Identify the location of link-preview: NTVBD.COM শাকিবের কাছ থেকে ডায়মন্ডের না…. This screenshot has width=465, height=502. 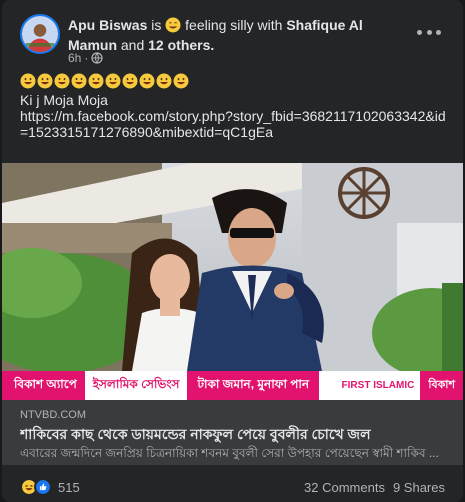
(232, 432).